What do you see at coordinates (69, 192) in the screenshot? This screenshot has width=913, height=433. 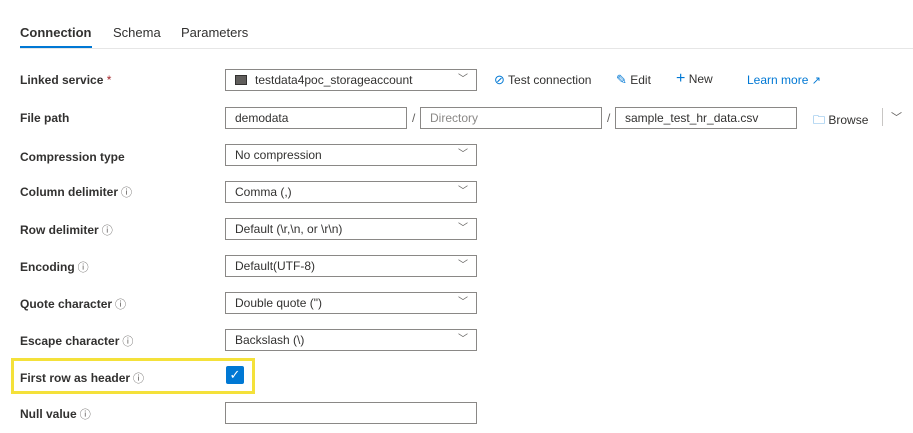 I see `column-delimiter-label-text: Column delimiter` at bounding box center [69, 192].